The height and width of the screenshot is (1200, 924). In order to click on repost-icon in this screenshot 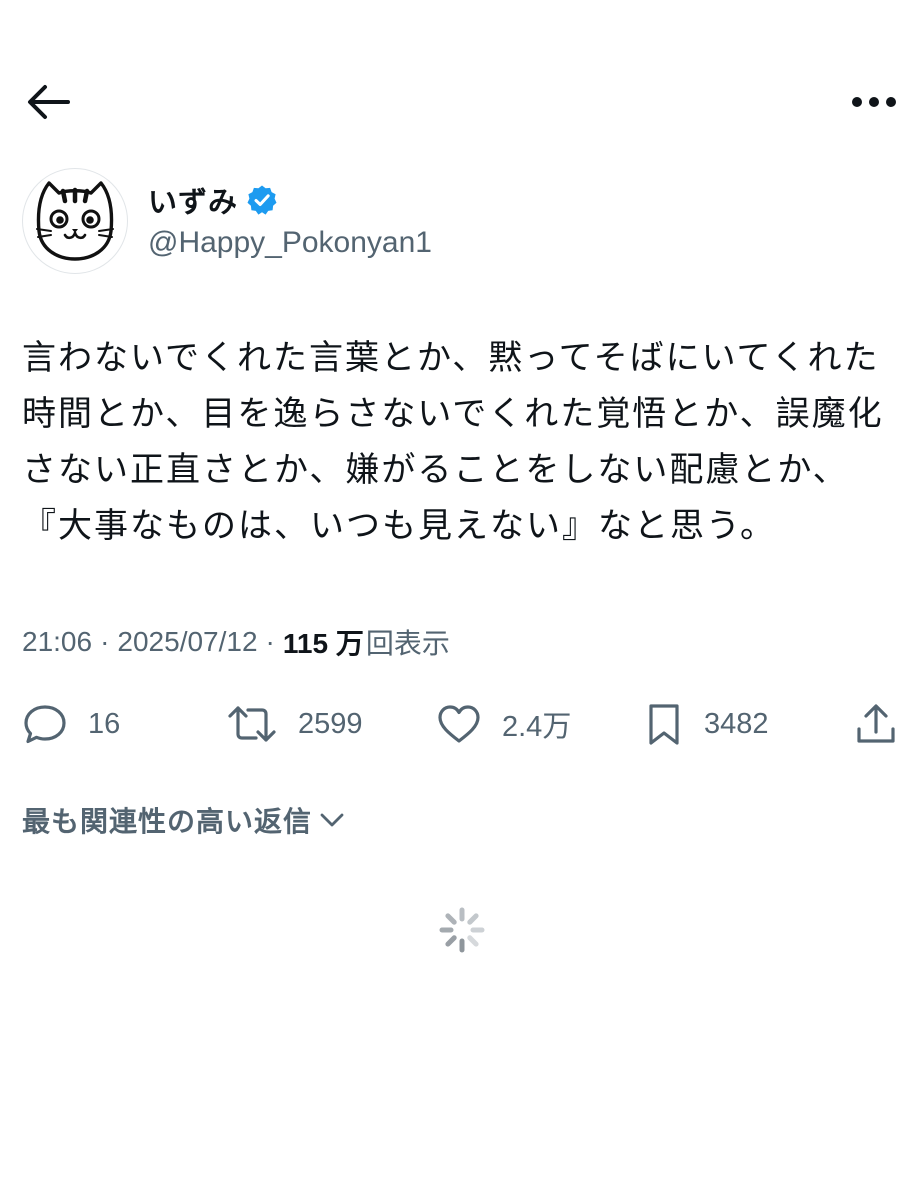, I will do `click(252, 724)`.